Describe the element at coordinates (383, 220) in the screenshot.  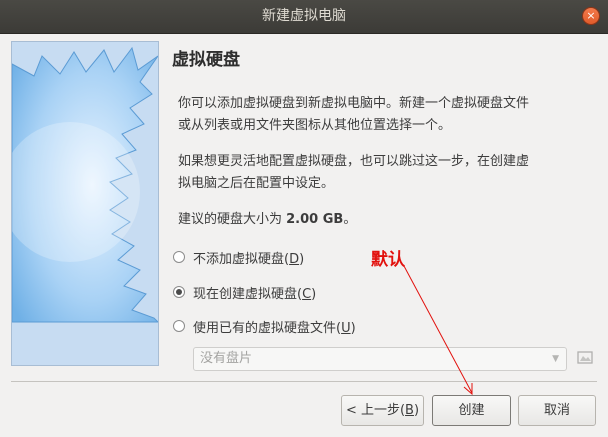
I see `recommended-size-text: 建议的硬盘大小为 2.00 GB。` at that location.